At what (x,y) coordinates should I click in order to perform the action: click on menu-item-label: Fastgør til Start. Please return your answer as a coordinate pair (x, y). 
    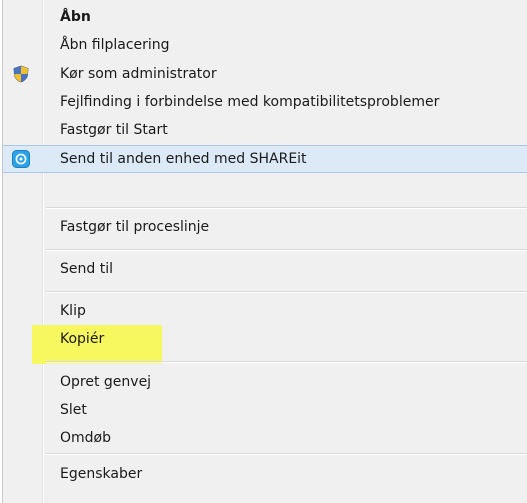
    Looking at the image, I should click on (114, 130).